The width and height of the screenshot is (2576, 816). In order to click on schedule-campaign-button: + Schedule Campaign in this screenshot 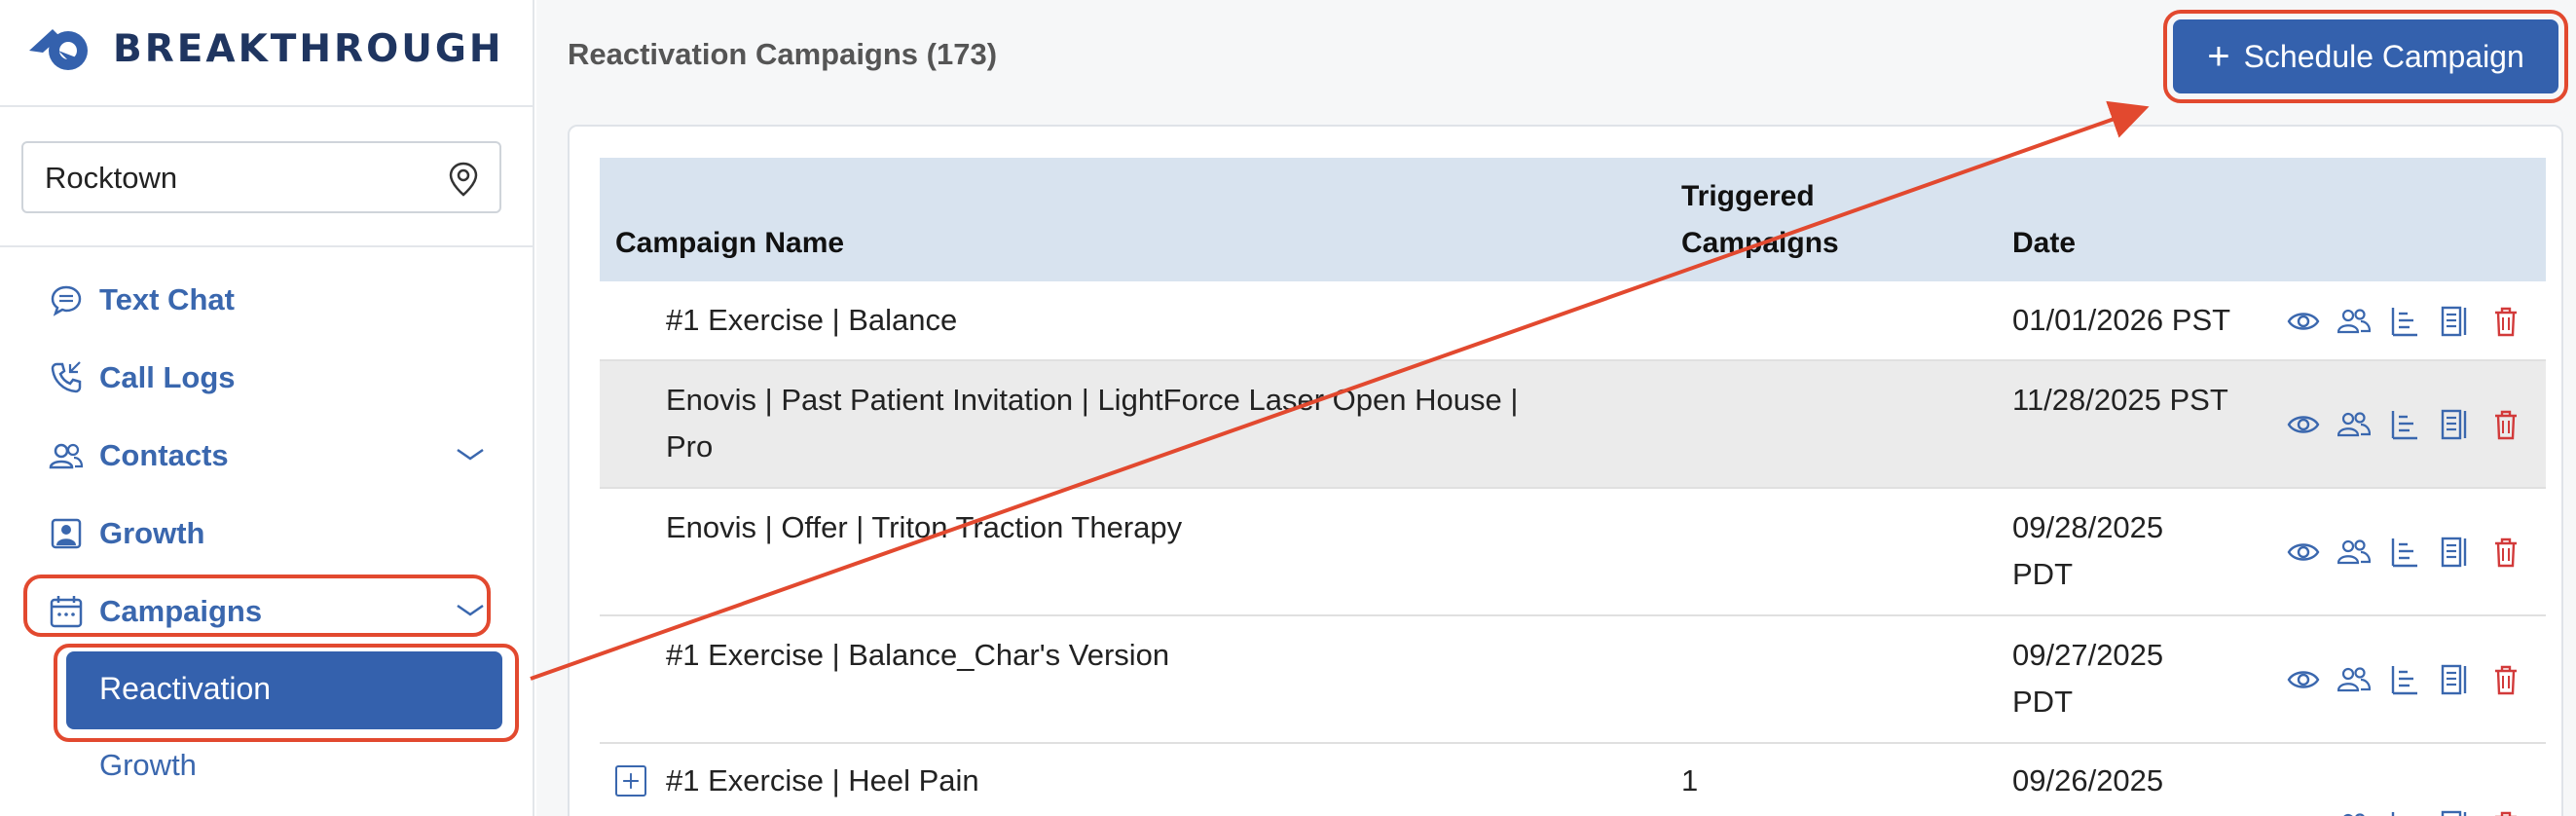, I will do `click(2365, 56)`.